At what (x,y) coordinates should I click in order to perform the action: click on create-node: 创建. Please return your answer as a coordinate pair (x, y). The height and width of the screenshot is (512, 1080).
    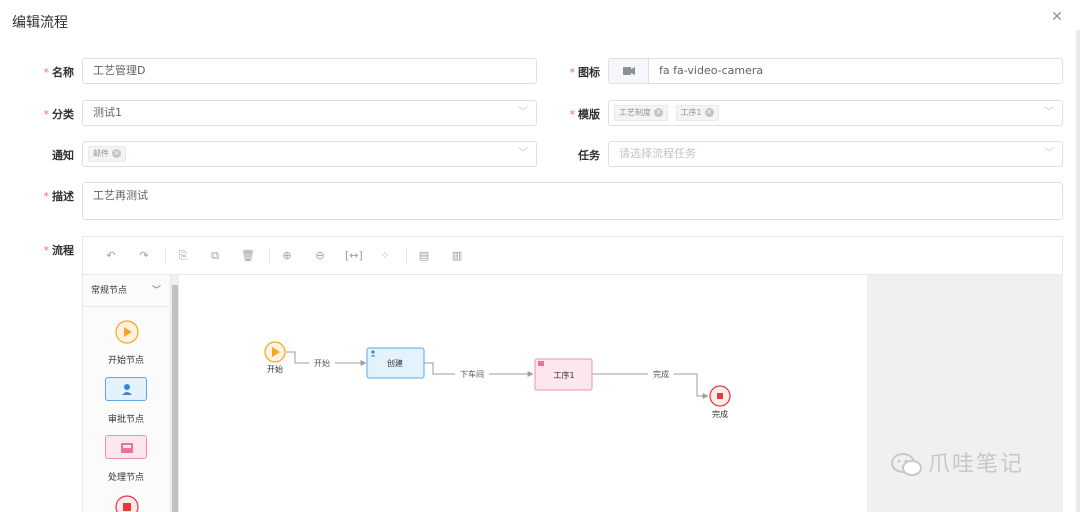
    Looking at the image, I should click on (395, 363).